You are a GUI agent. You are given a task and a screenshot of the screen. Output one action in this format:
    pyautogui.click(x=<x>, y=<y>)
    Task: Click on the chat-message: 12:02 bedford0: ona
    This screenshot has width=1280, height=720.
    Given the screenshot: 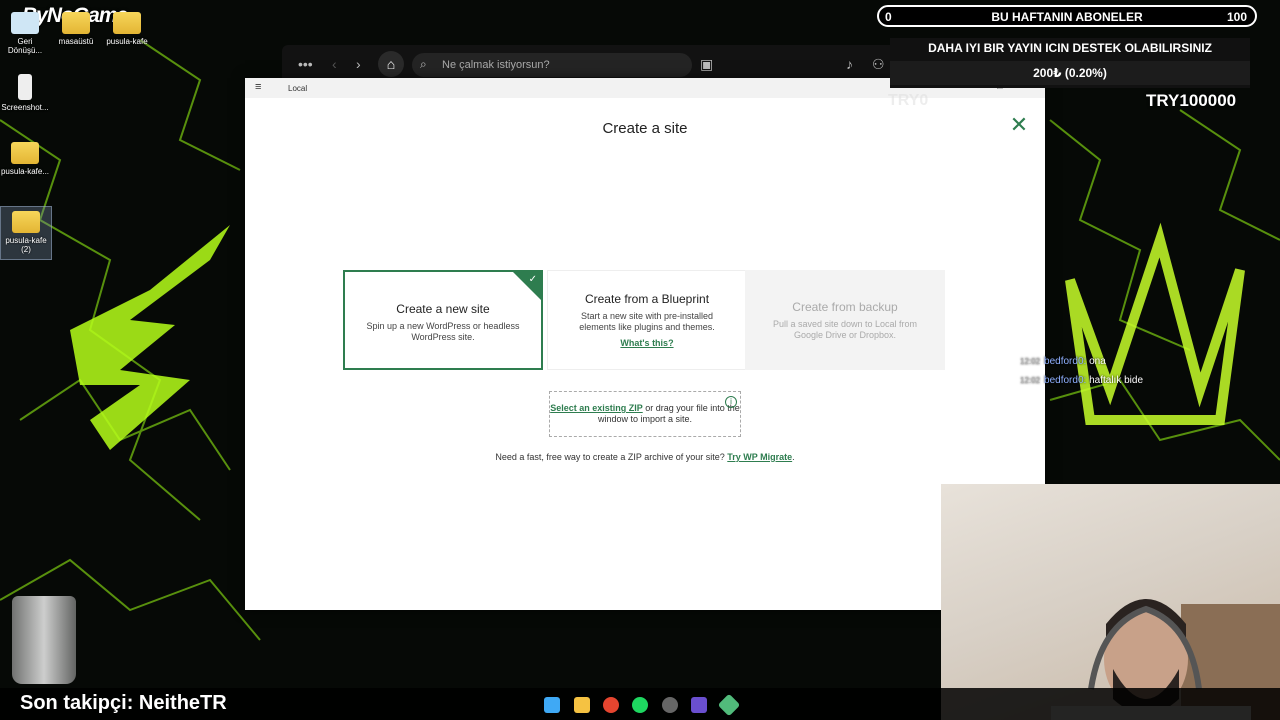 What is the action you would take?
    pyautogui.click(x=1063, y=361)
    